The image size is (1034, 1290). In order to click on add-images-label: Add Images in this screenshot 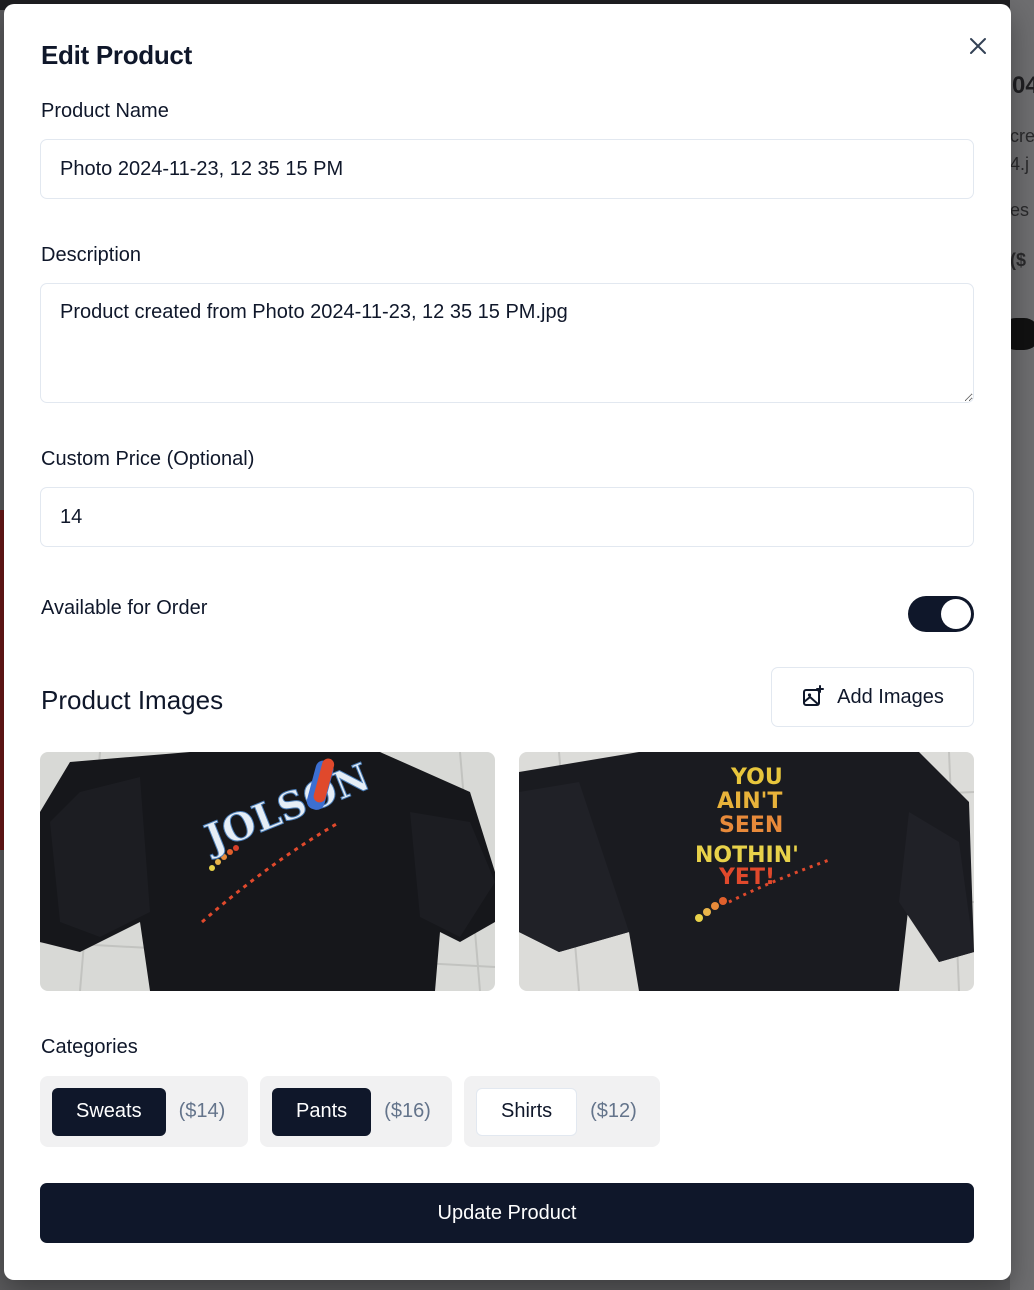, I will do `click(890, 696)`.